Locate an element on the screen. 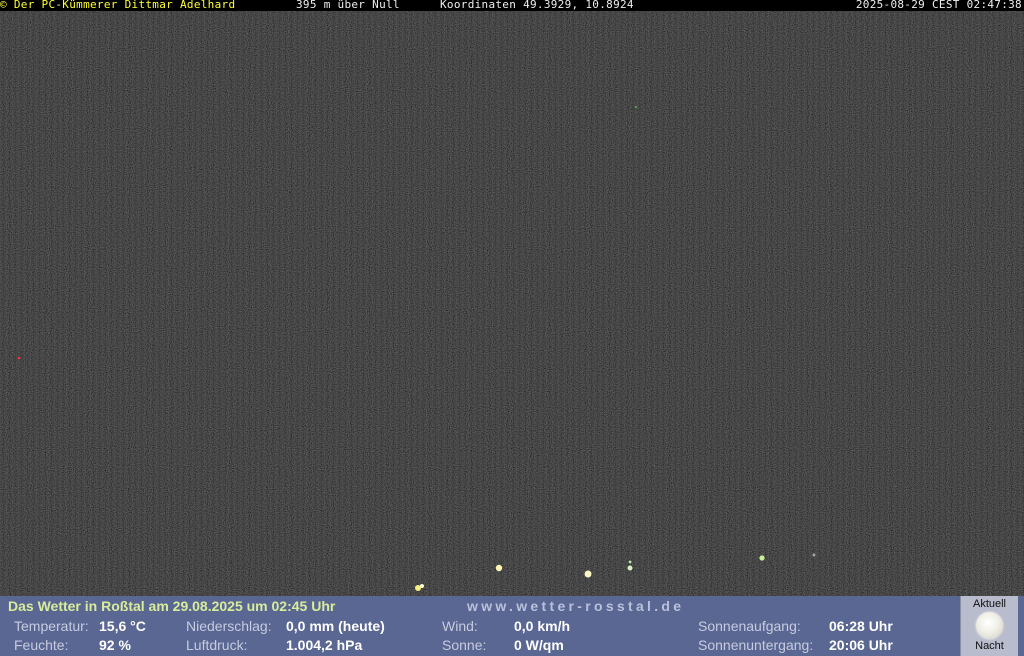  precipitation-label: Niederschlag: is located at coordinates (229, 626).